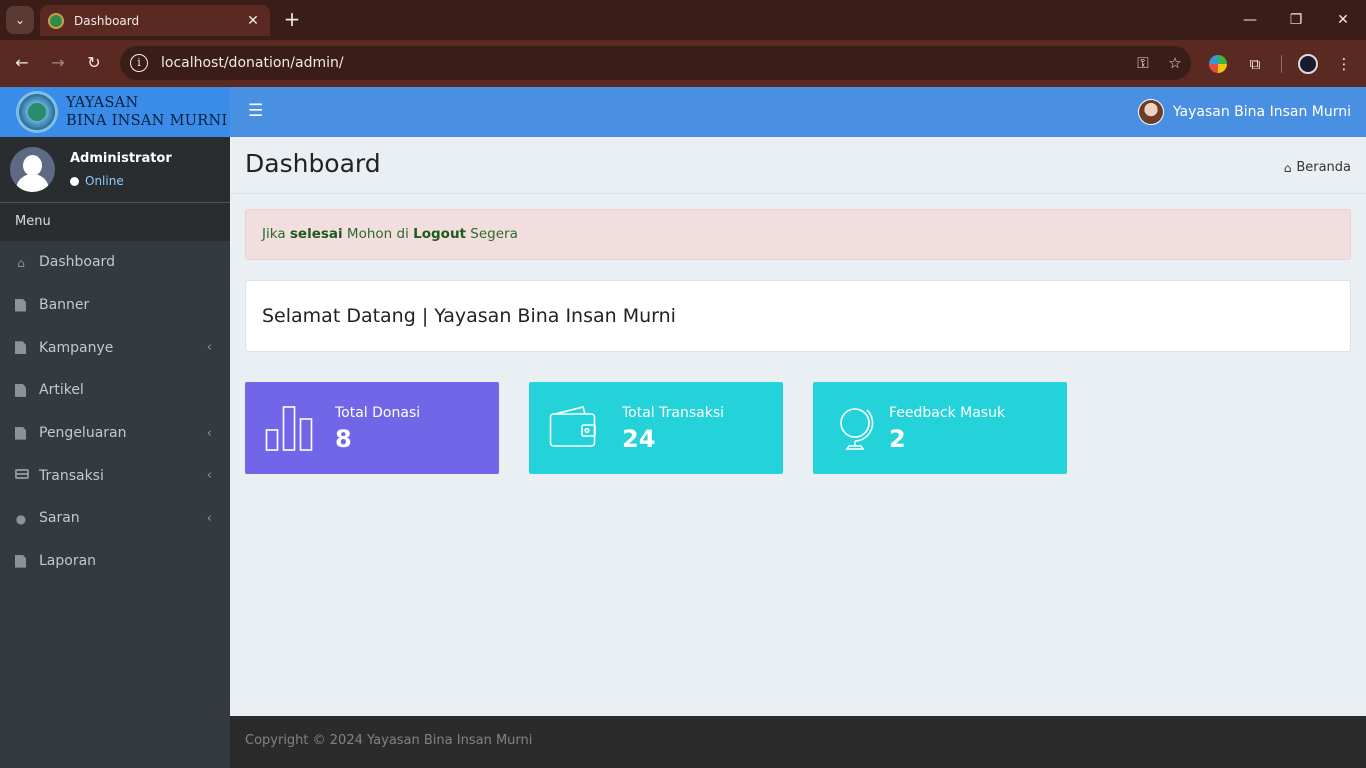 This screenshot has width=1366, height=768. What do you see at coordinates (572, 426) in the screenshot?
I see `wallet-icon` at bounding box center [572, 426].